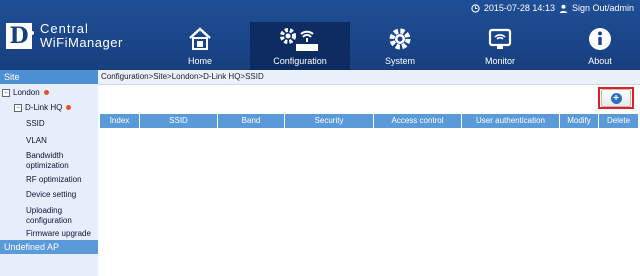 The image size is (640, 276). Describe the element at coordinates (200, 38) in the screenshot. I see `home-icon` at that location.